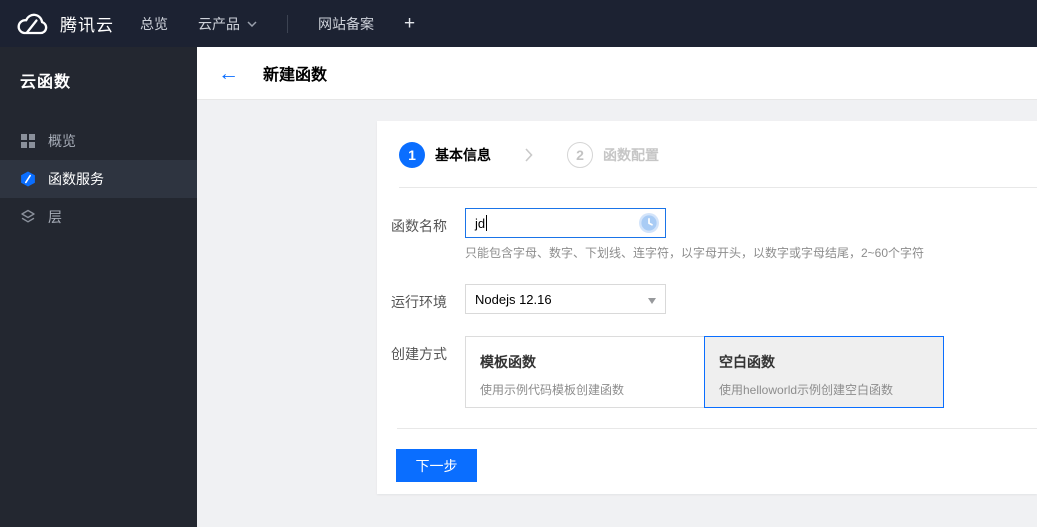  Describe the element at coordinates (717, 428) in the screenshot. I see `divider` at that location.